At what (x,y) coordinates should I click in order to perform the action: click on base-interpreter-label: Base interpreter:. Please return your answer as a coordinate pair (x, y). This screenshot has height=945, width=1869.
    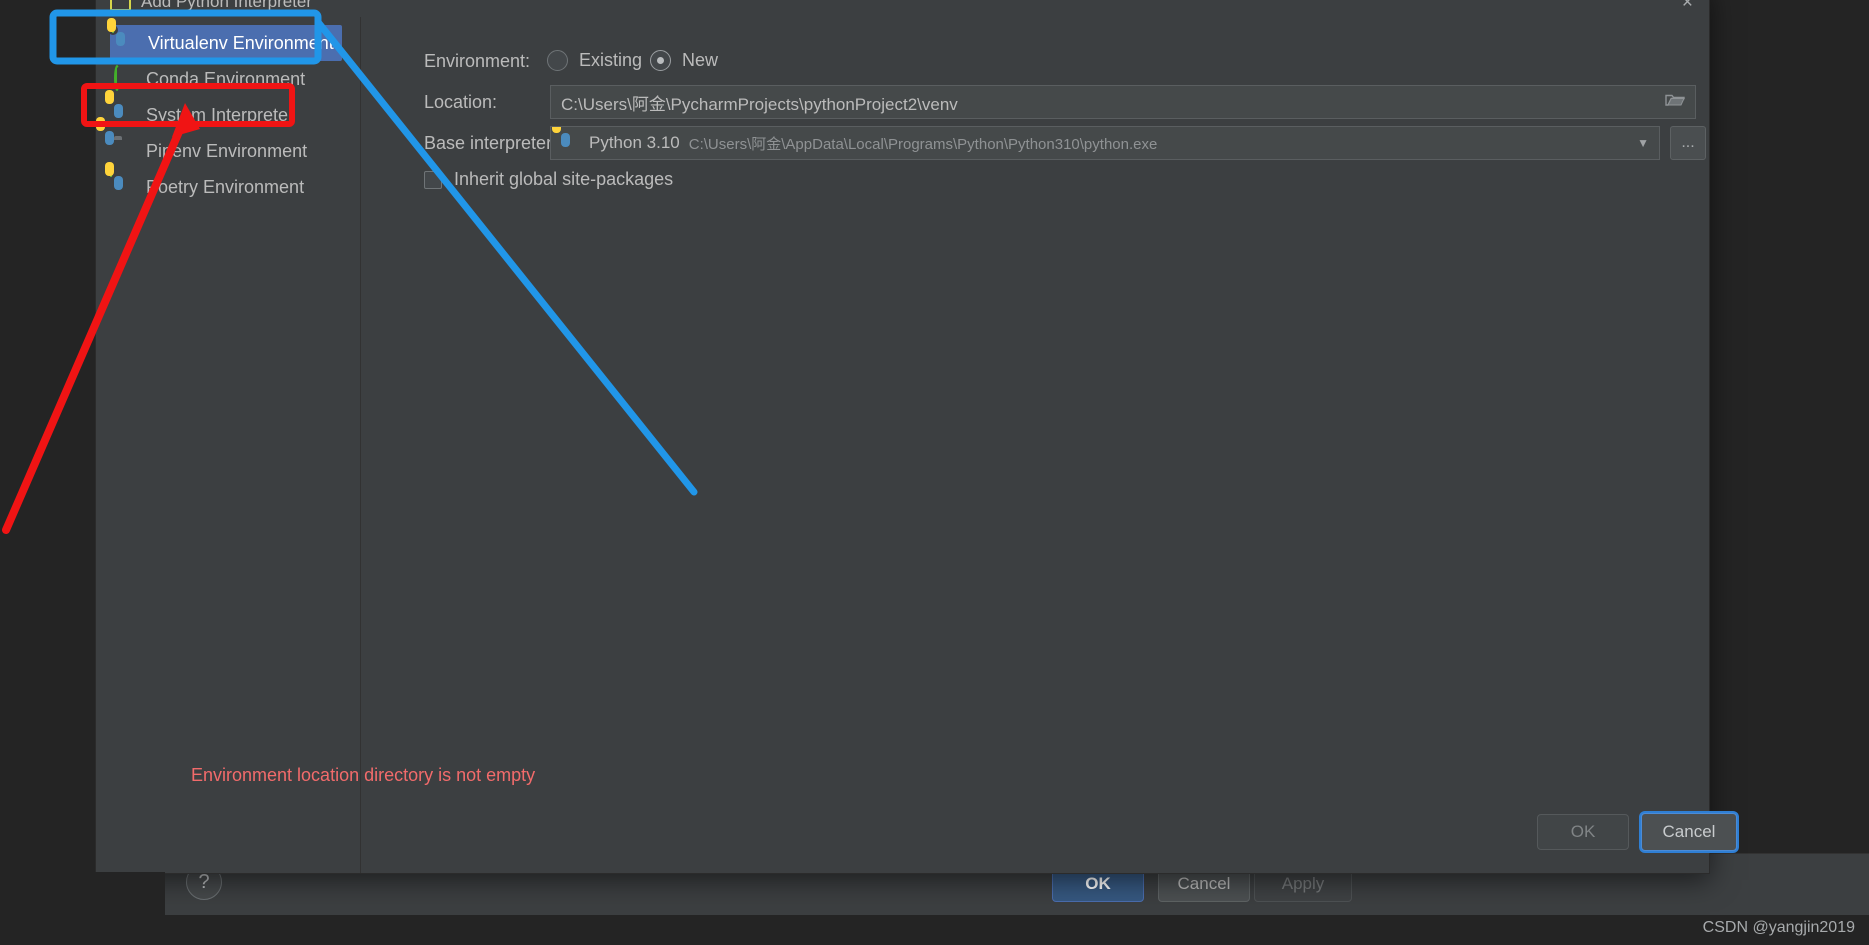
    Looking at the image, I should click on (491, 143).